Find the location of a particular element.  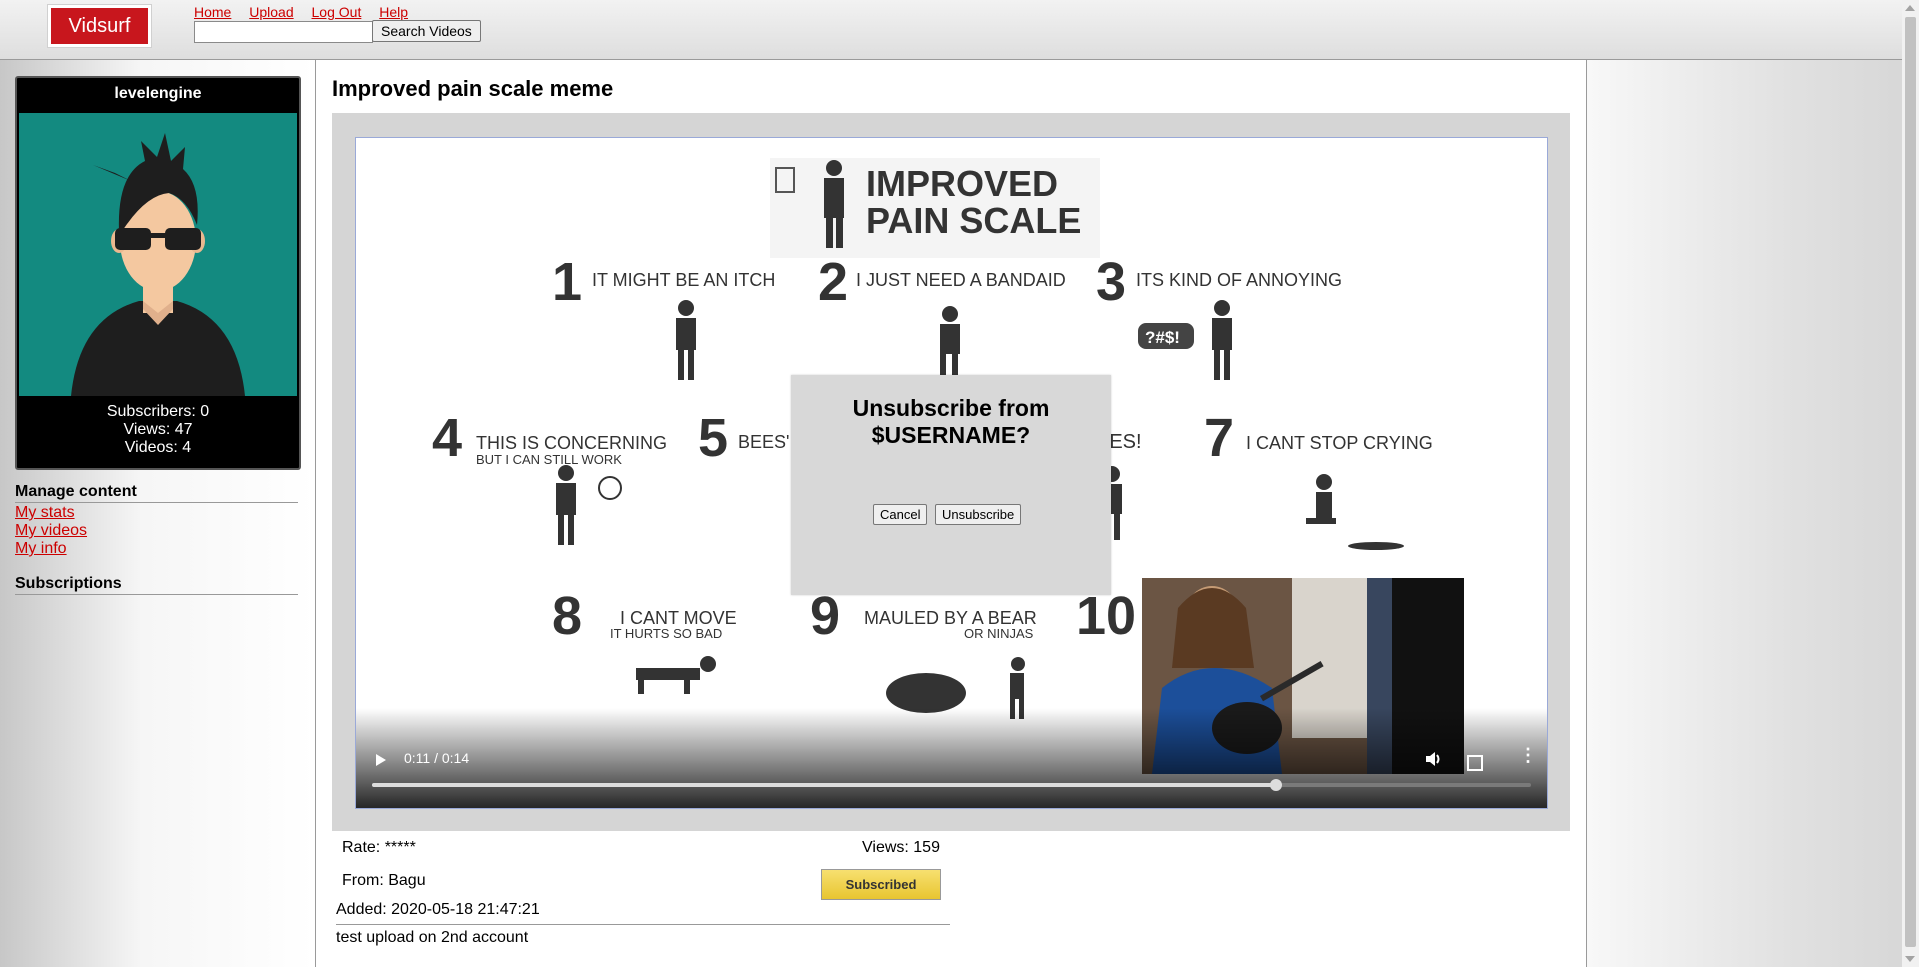

video-progress-bar is located at coordinates (951, 785).